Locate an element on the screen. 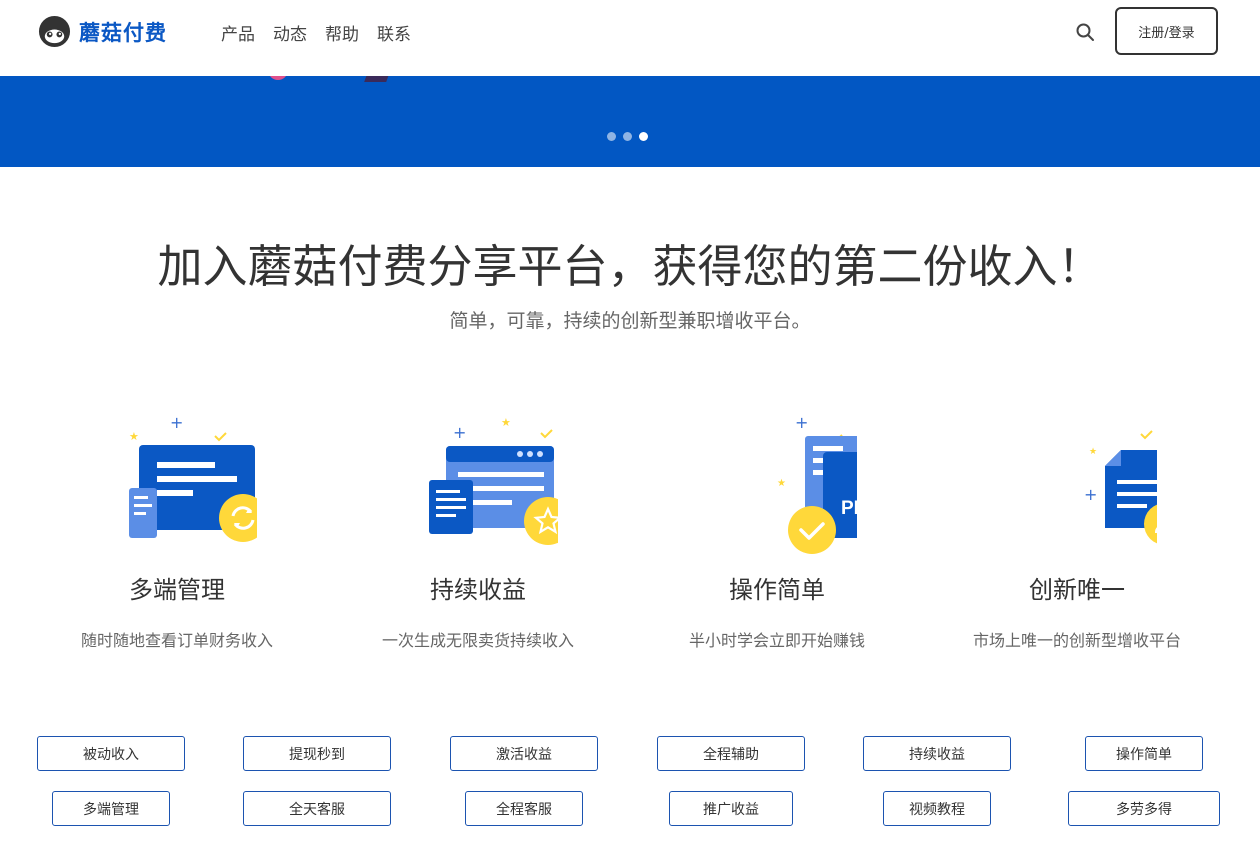 The image size is (1260, 855). tag-button: 全程客服 is located at coordinates (524, 808).